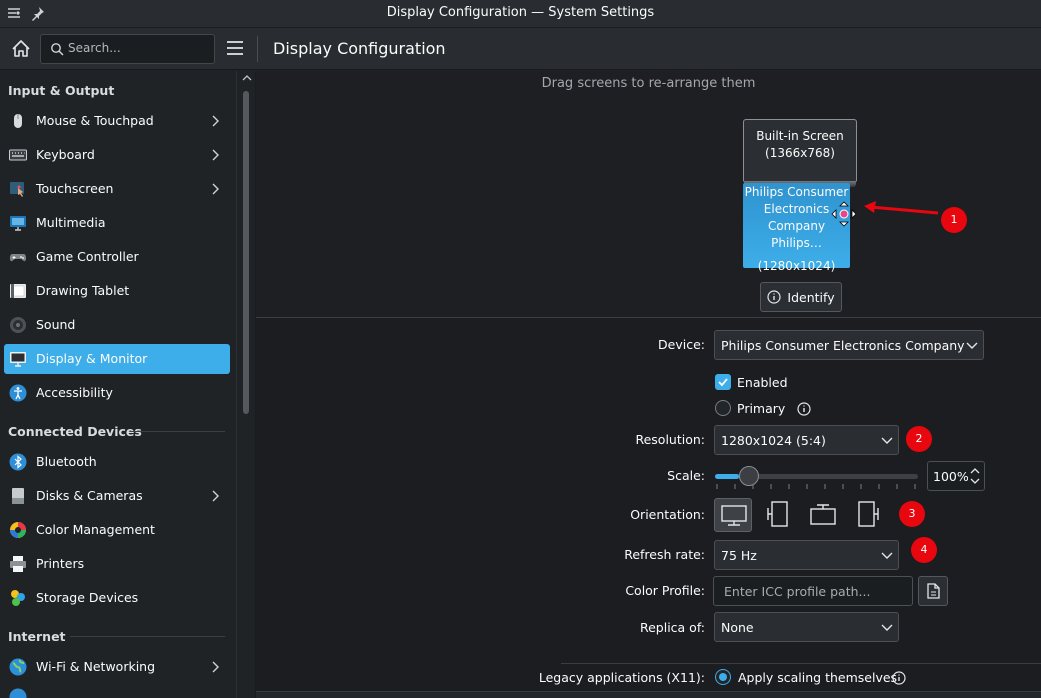 The width and height of the screenshot is (1041, 698). What do you see at coordinates (18, 155) in the screenshot?
I see `keyboard-icon` at bounding box center [18, 155].